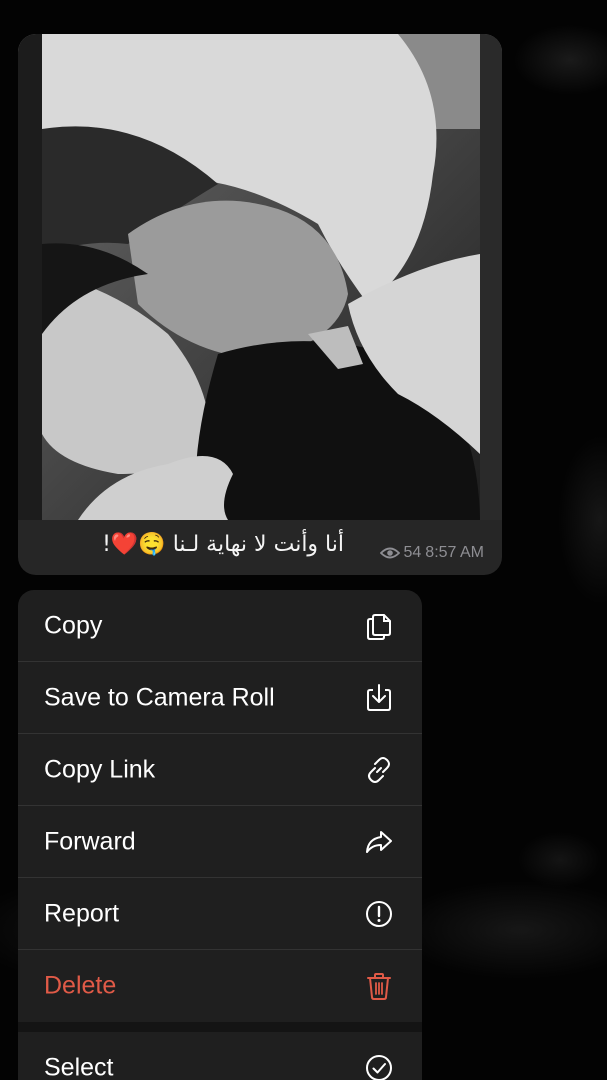 Image resolution: width=607 pixels, height=1080 pixels. What do you see at coordinates (220, 770) in the screenshot?
I see `menu-item-copy-link: Copy Link` at bounding box center [220, 770].